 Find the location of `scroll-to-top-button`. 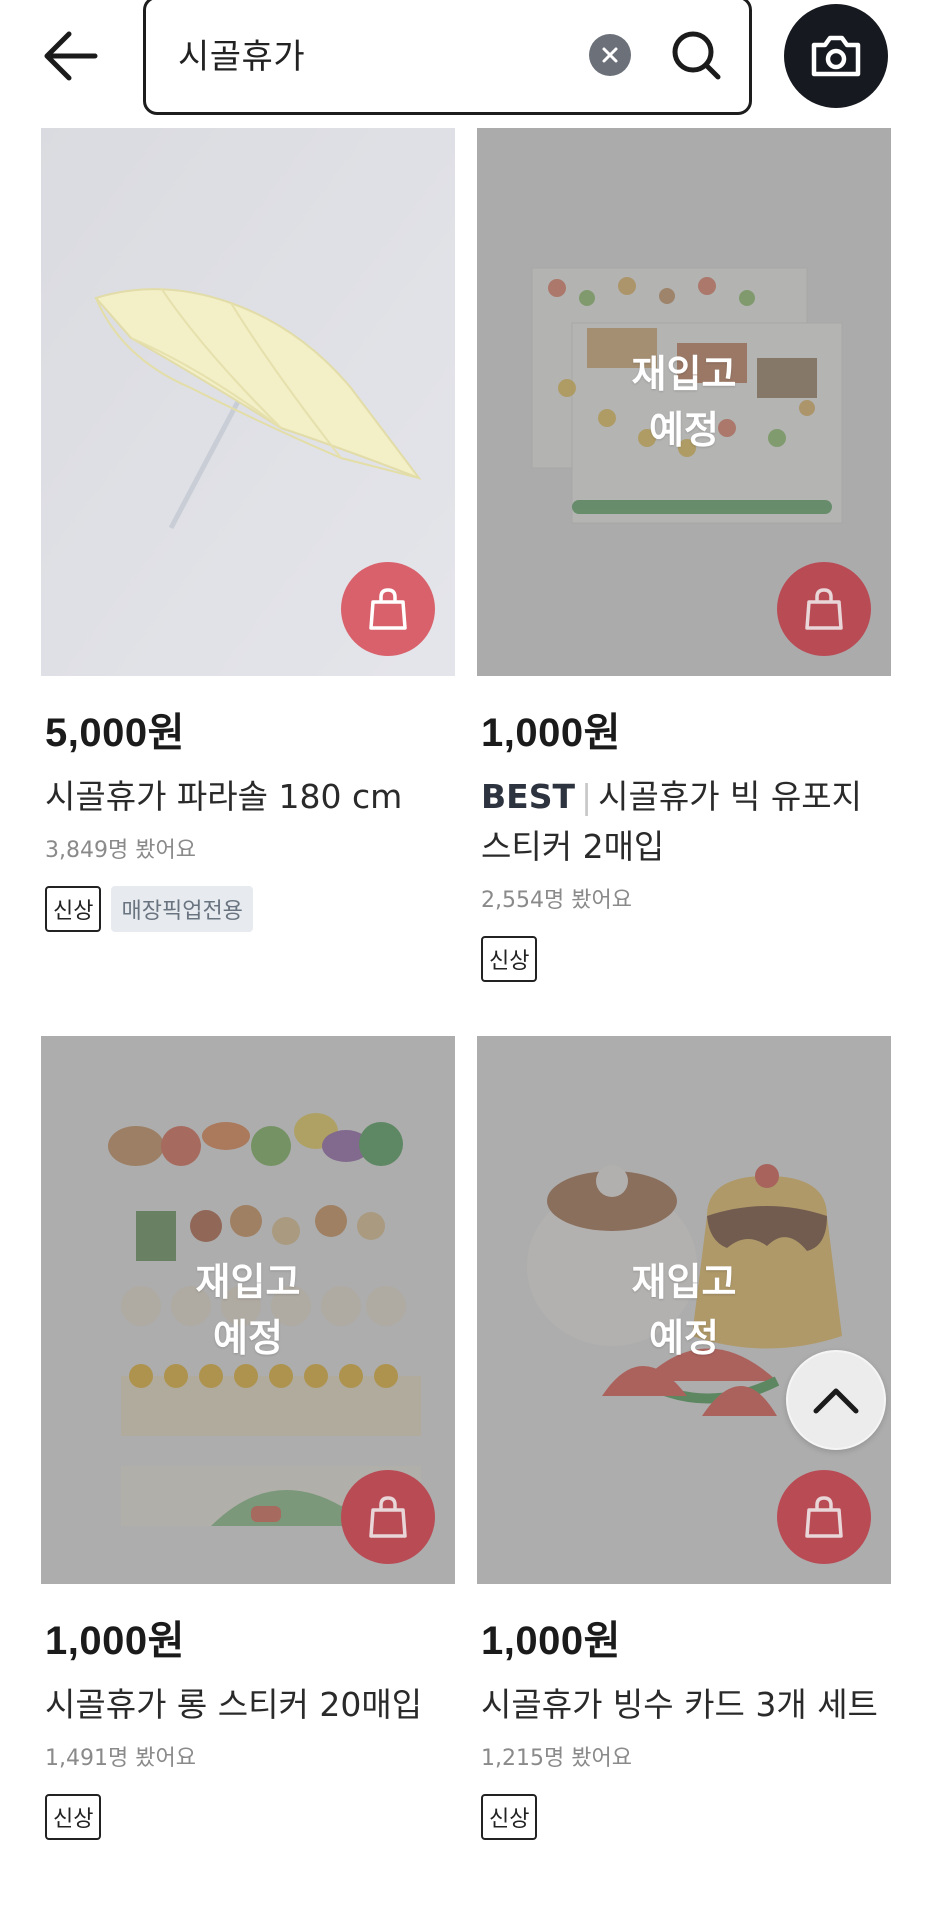

scroll-to-top-button is located at coordinates (836, 1400).